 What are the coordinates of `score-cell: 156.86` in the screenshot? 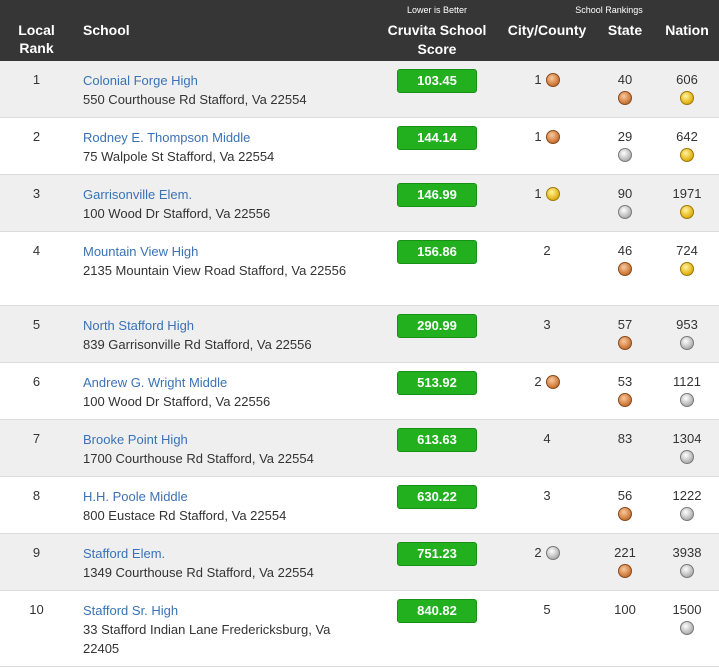 It's located at (437, 269).